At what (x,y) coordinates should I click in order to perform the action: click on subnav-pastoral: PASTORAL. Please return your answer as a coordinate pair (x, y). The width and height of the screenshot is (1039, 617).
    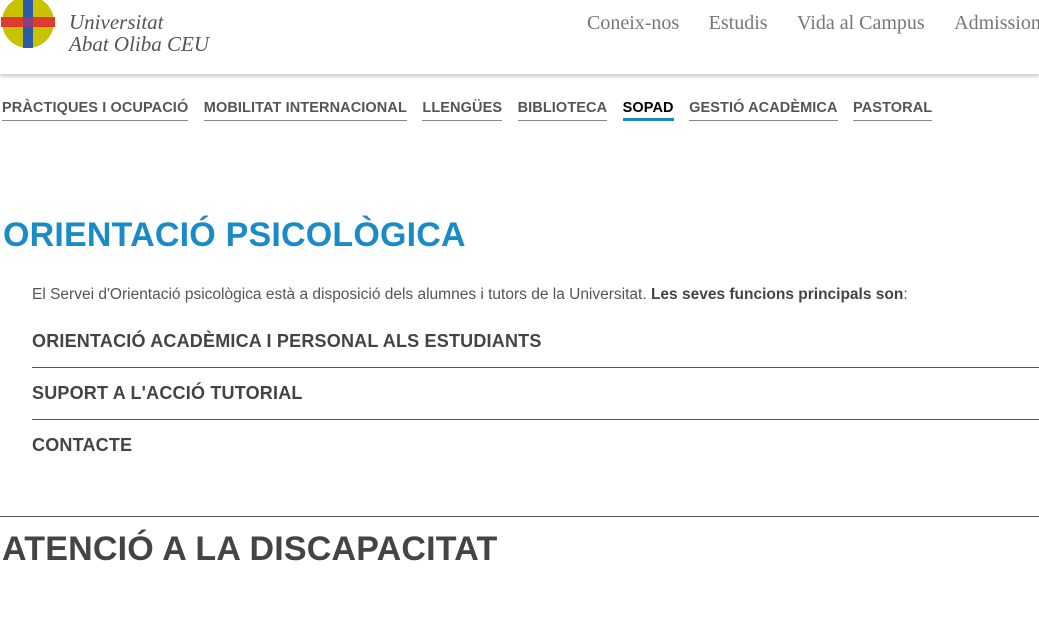
    Looking at the image, I should click on (893, 110).